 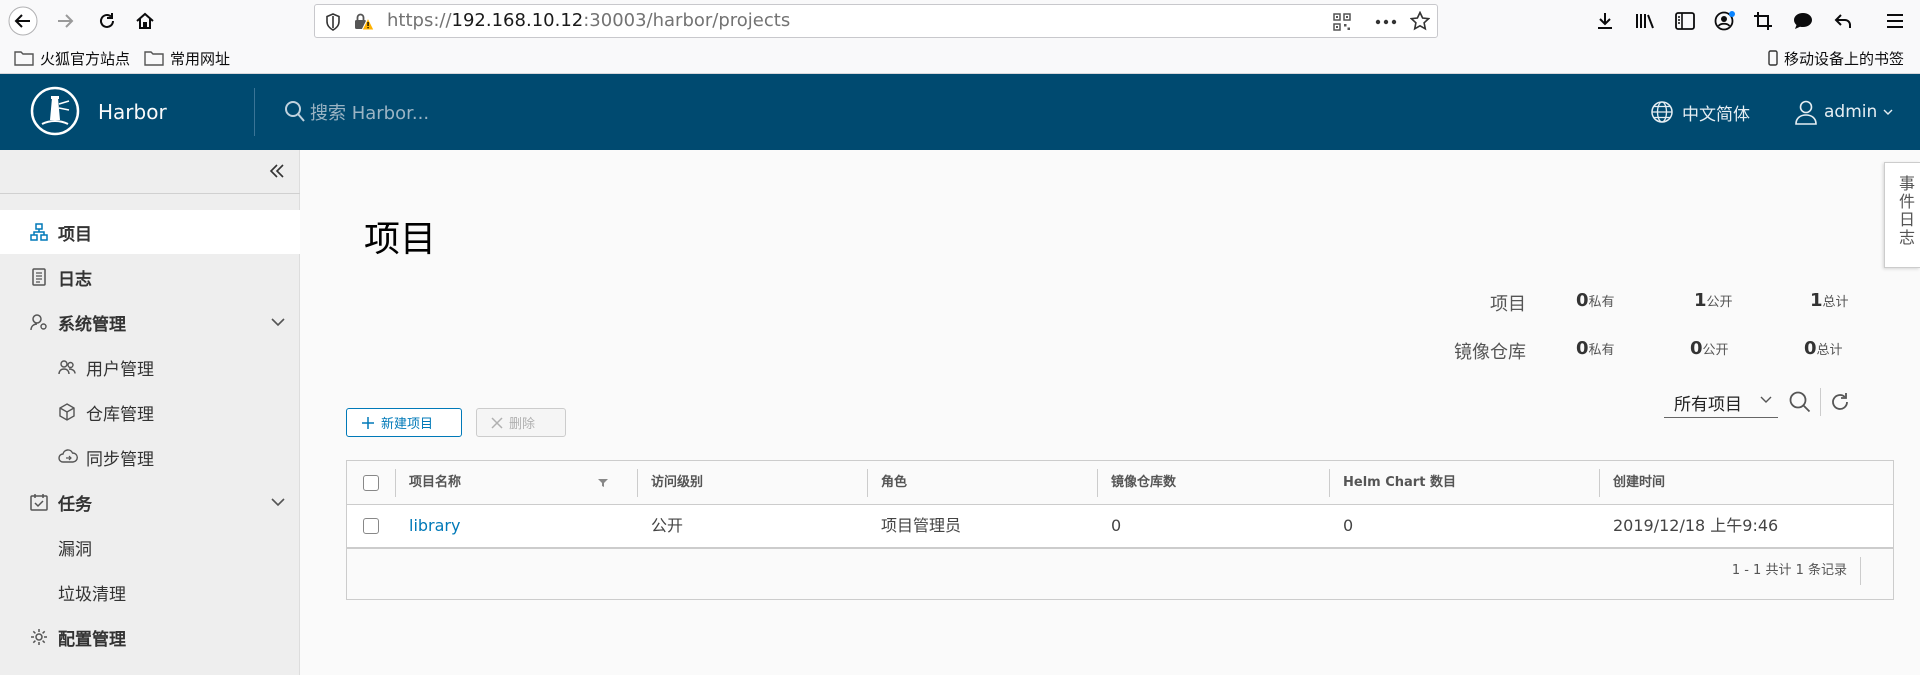 What do you see at coordinates (1721, 402) in the screenshot?
I see `project-filter-select: 所有项目` at bounding box center [1721, 402].